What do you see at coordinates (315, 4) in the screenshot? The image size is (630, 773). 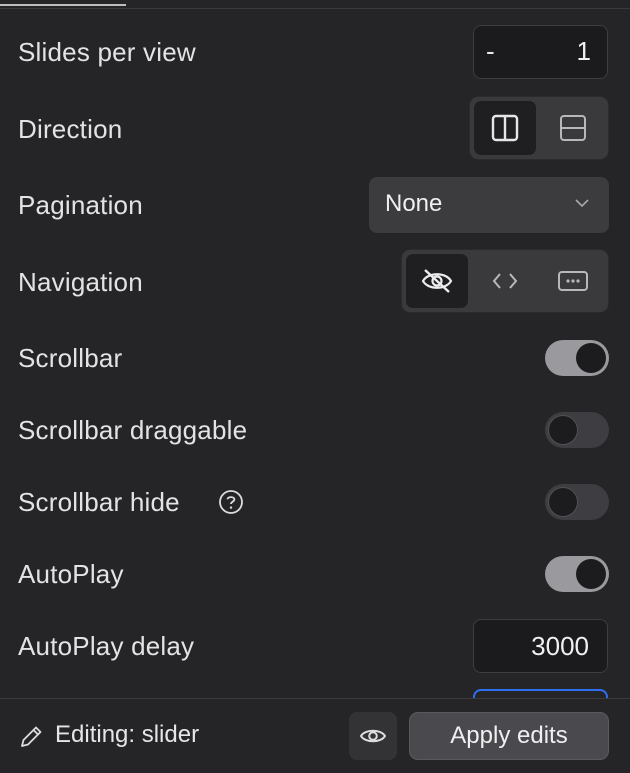 I see `tab-bar` at bounding box center [315, 4].